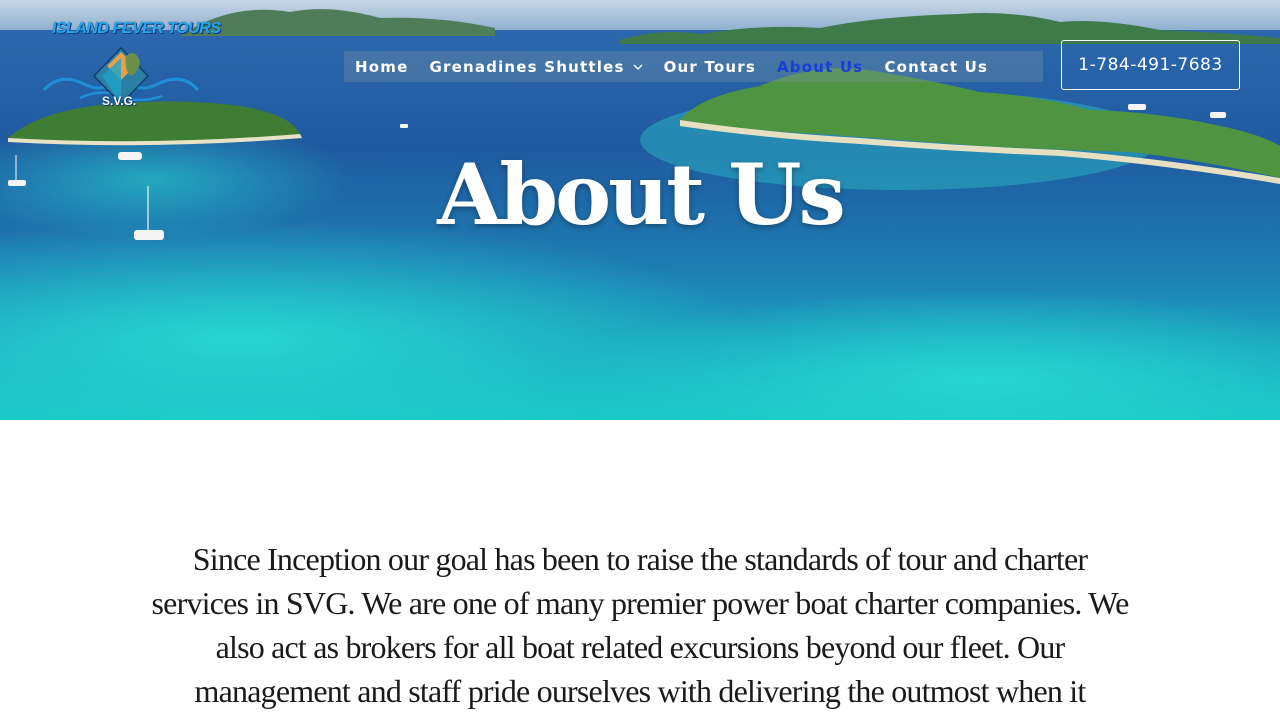  I want to click on page-title: About Us, so click(641, 194).